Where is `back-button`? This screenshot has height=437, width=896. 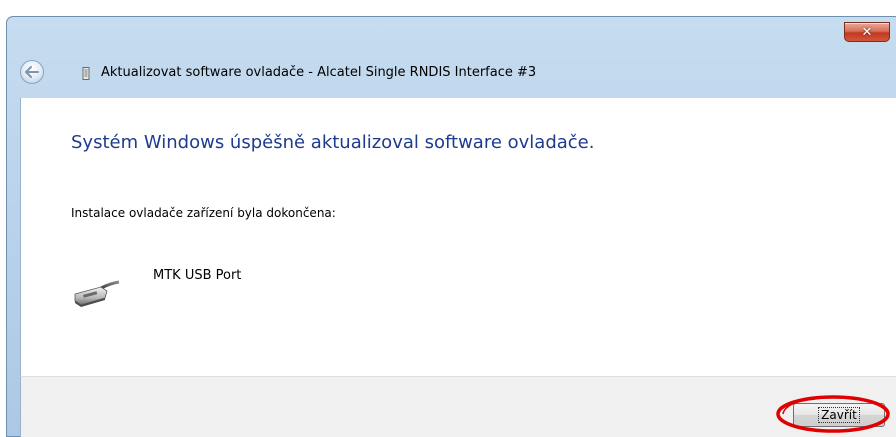 back-button is located at coordinates (32, 72).